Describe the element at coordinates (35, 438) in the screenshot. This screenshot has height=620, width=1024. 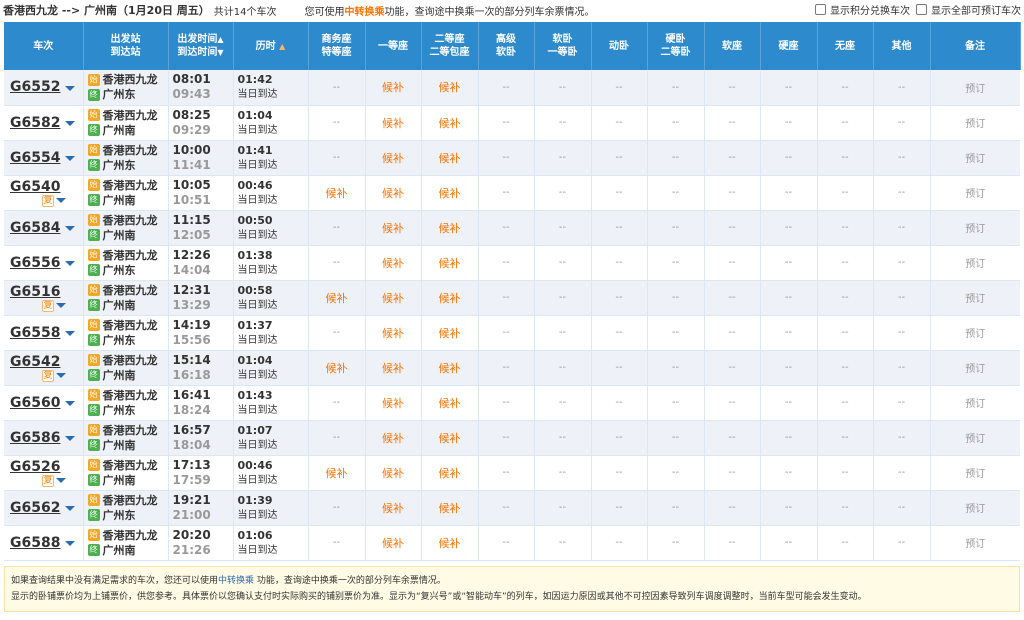
I see `train-number-link: G6586` at that location.